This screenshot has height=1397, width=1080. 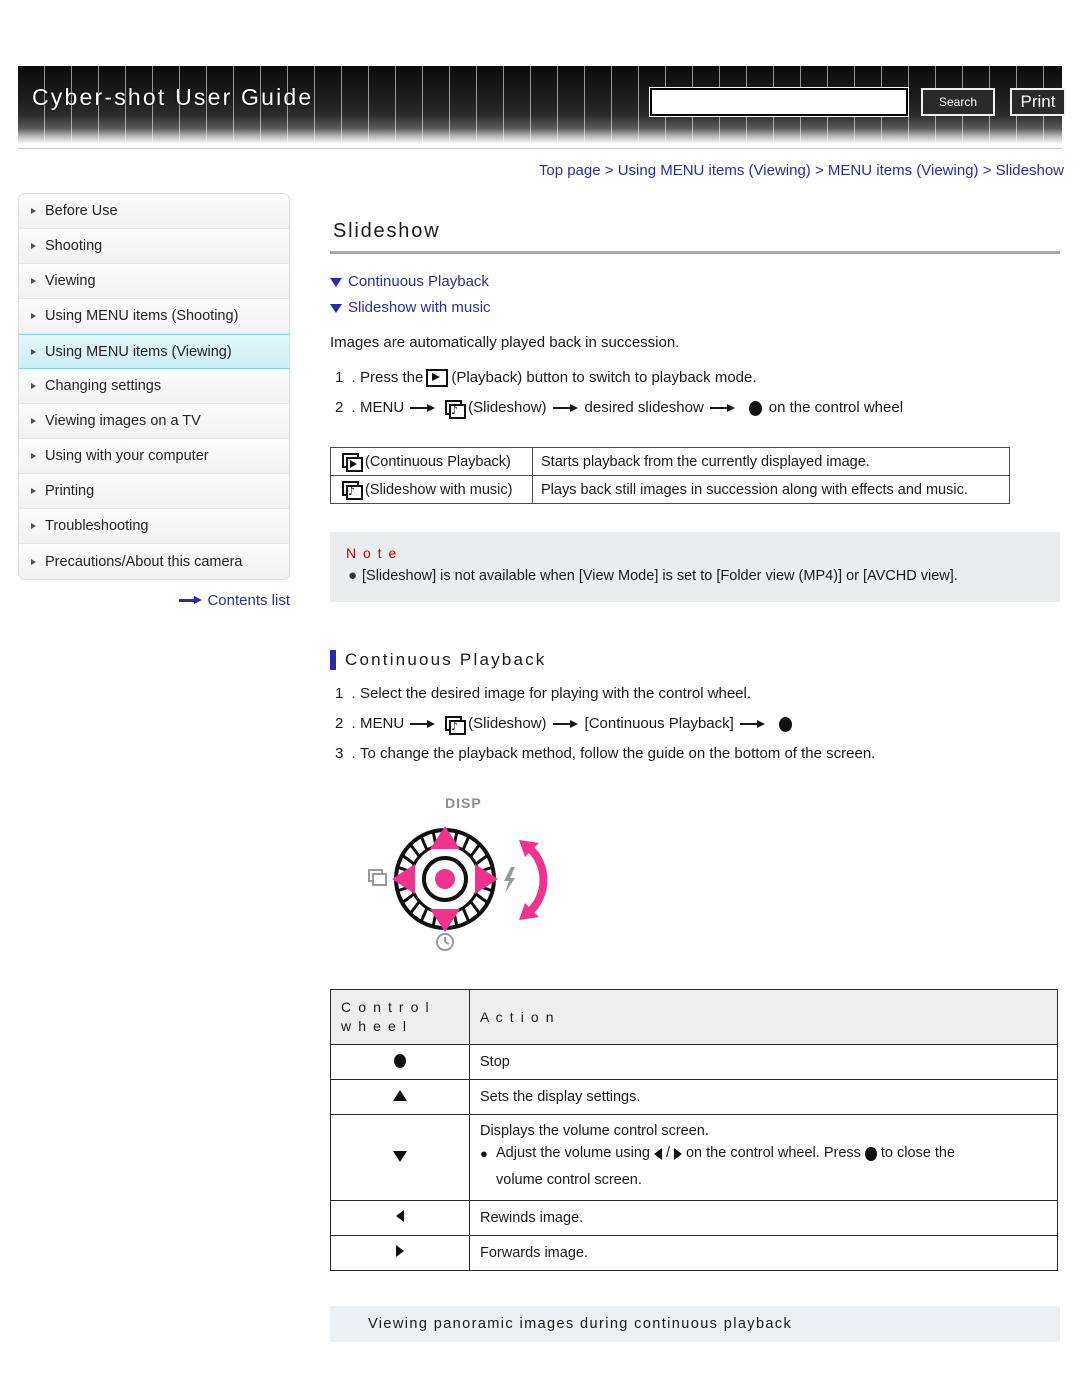 I want to click on sidebar-item-viewing-images-on-a-tv: Viewing images on a TV, so click(x=154, y=421).